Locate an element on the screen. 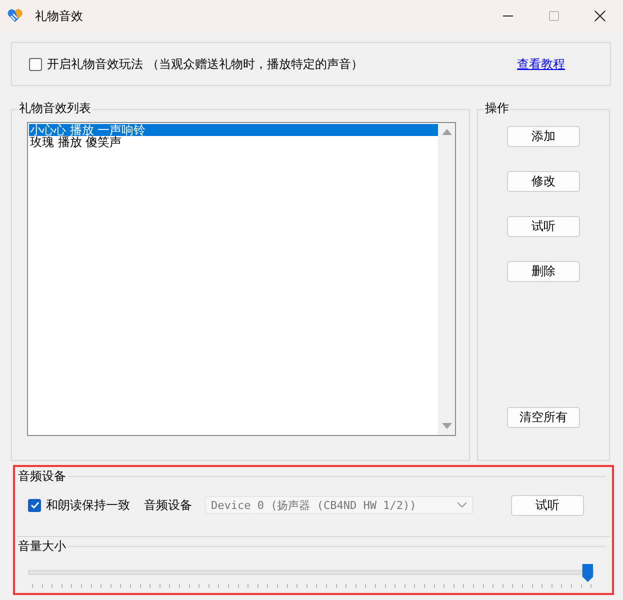 The image size is (623, 600). group-title: 礼物音效列表 is located at coordinates (55, 108).